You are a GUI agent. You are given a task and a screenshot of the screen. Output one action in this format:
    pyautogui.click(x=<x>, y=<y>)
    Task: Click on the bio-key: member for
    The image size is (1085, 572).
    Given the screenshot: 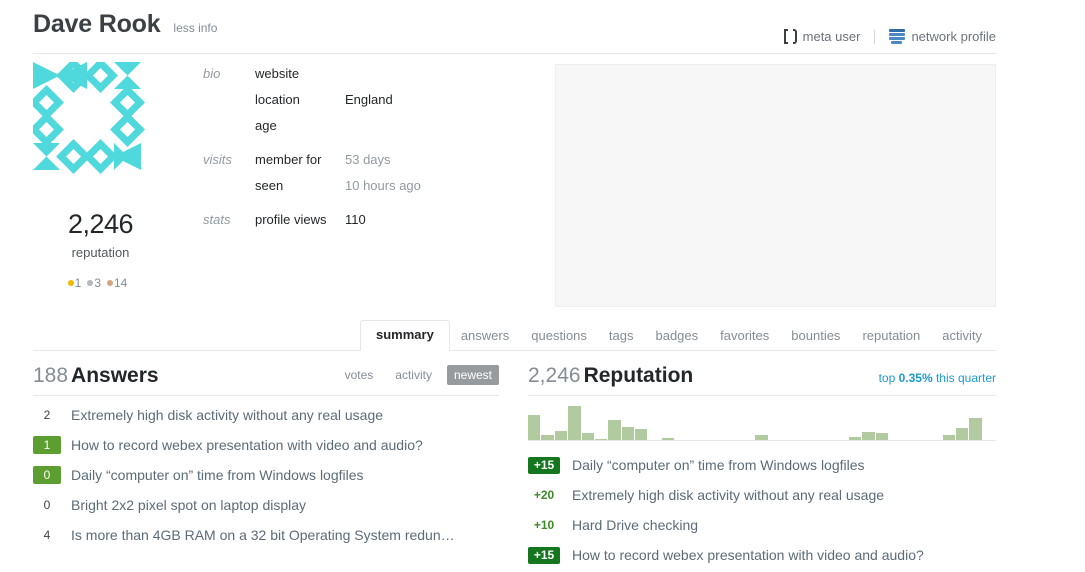 What is the action you would take?
    pyautogui.click(x=288, y=159)
    